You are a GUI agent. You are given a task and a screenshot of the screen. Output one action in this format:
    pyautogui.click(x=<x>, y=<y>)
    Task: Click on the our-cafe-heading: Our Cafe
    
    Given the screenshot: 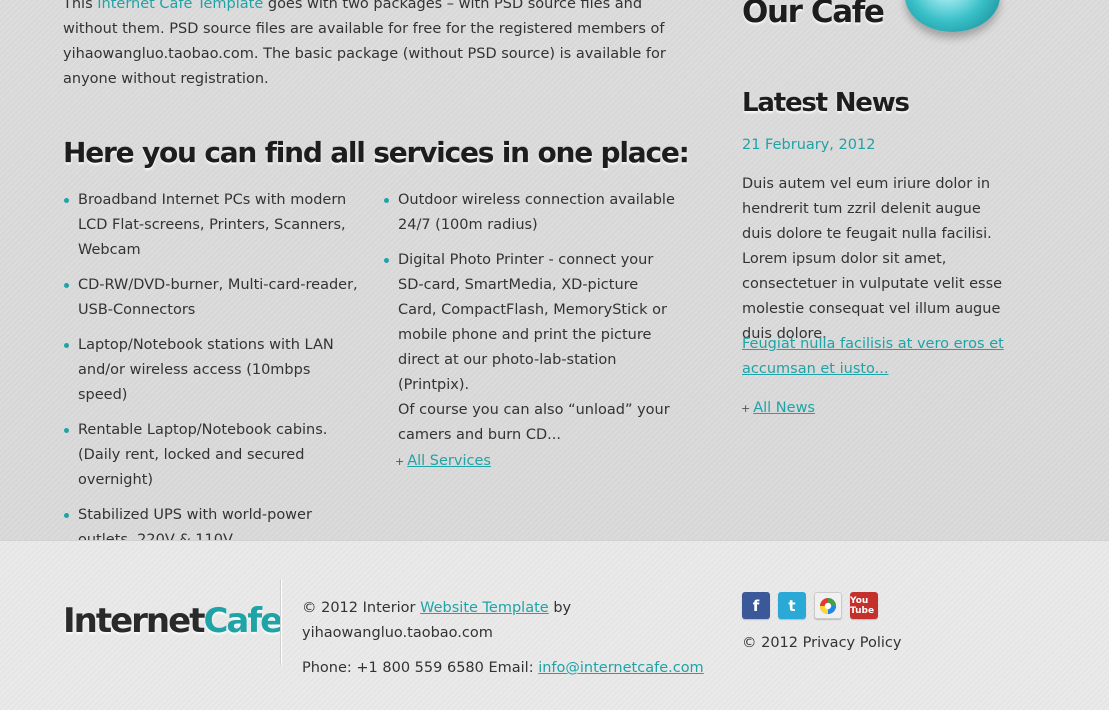 What is the action you would take?
    pyautogui.click(x=813, y=15)
    